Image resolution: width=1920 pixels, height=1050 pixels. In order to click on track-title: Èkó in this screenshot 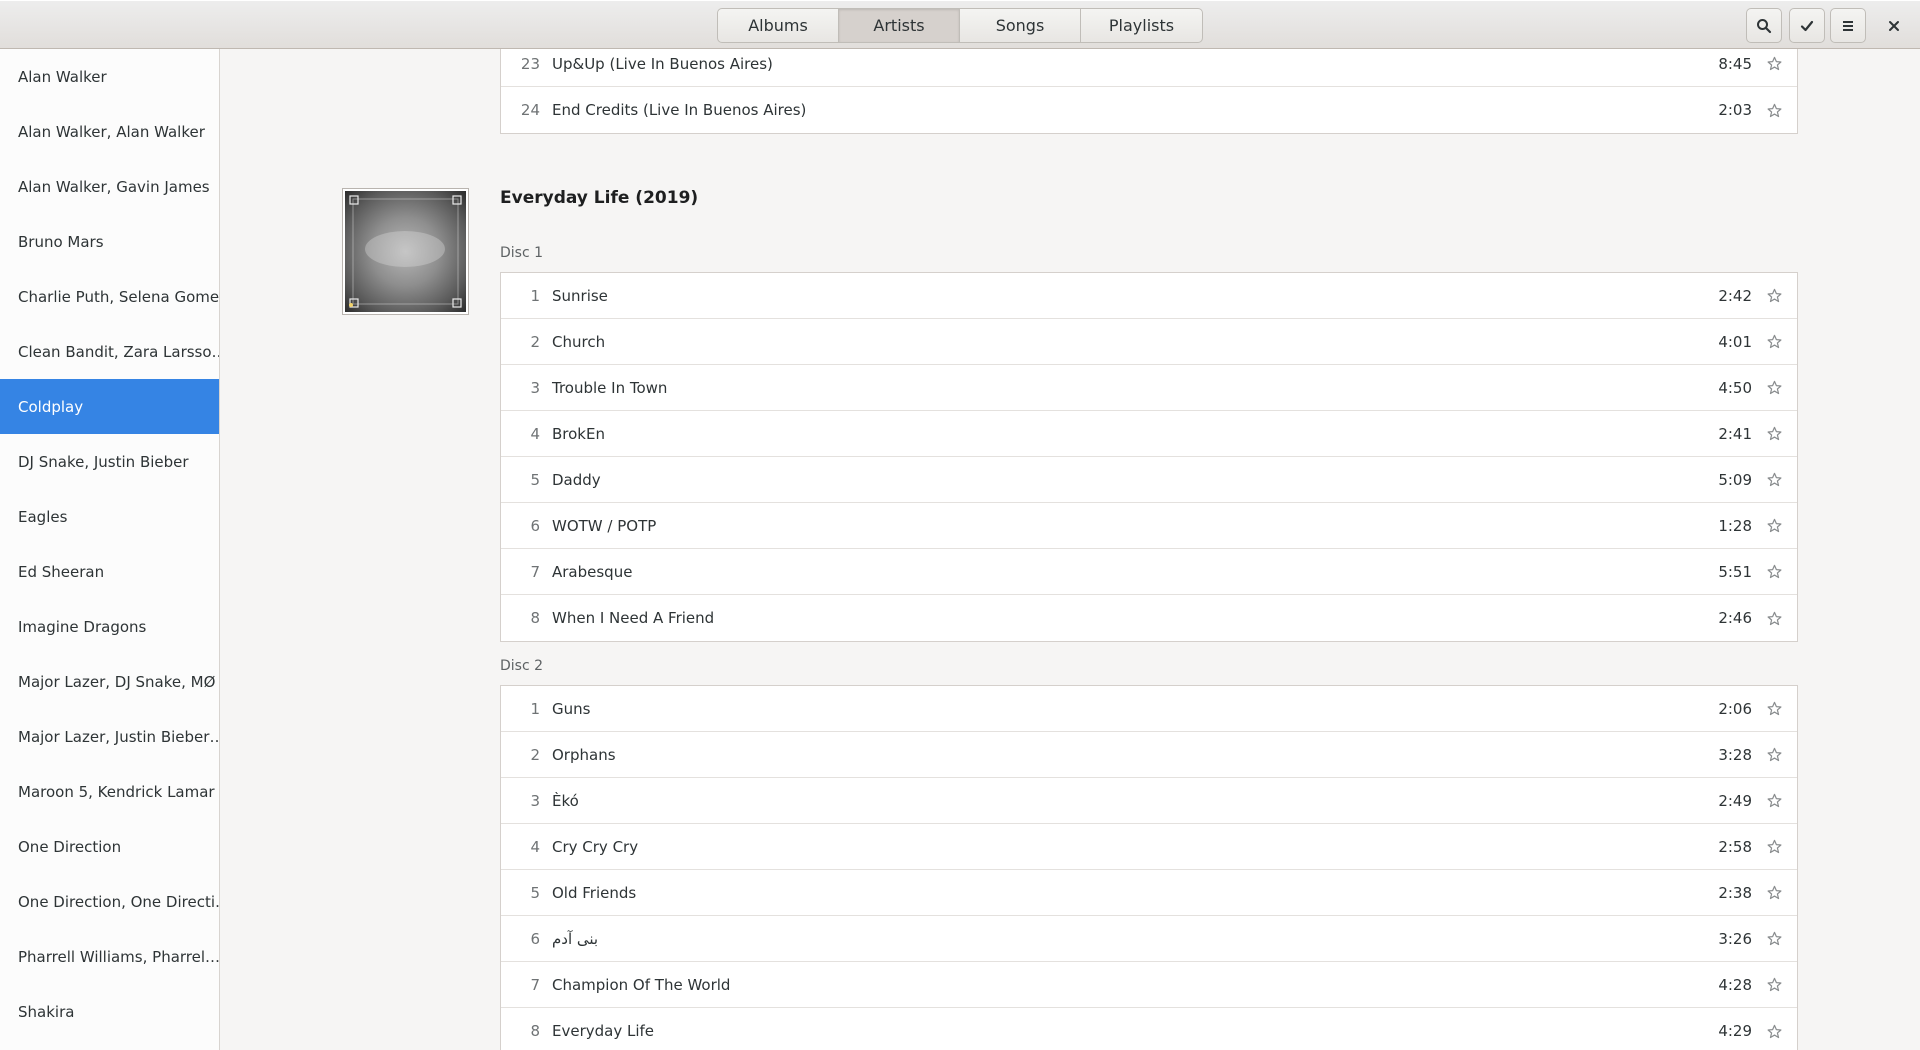, I will do `click(565, 800)`.